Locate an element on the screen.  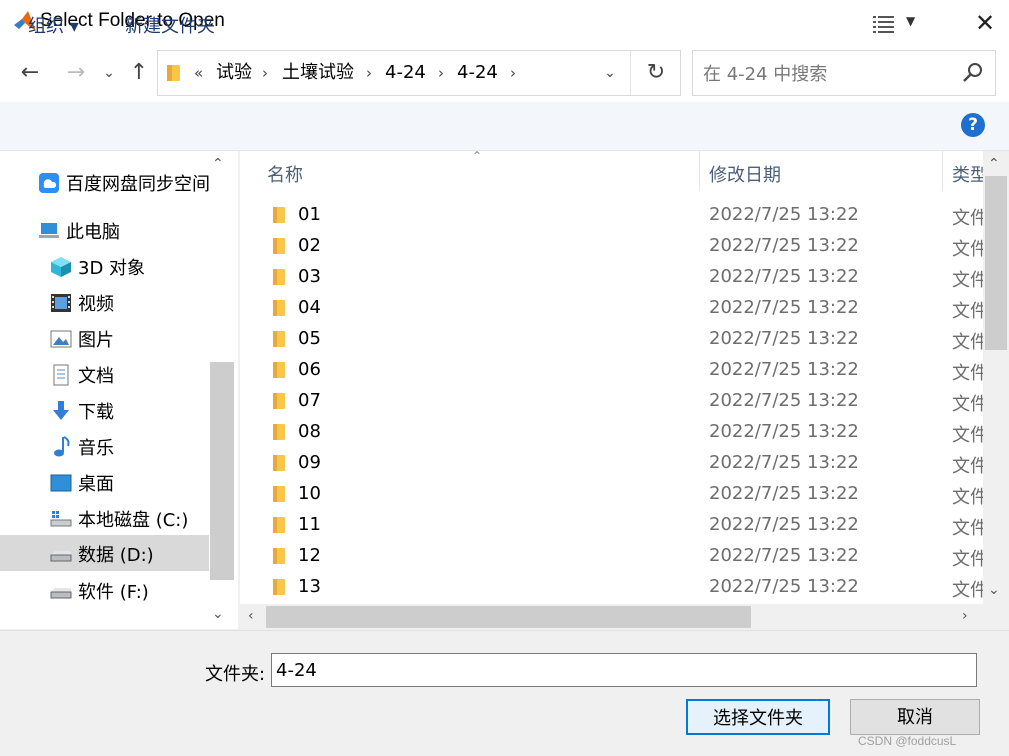
sidebar-item-drive-d: 数据 (D:) is located at coordinates (104, 553).